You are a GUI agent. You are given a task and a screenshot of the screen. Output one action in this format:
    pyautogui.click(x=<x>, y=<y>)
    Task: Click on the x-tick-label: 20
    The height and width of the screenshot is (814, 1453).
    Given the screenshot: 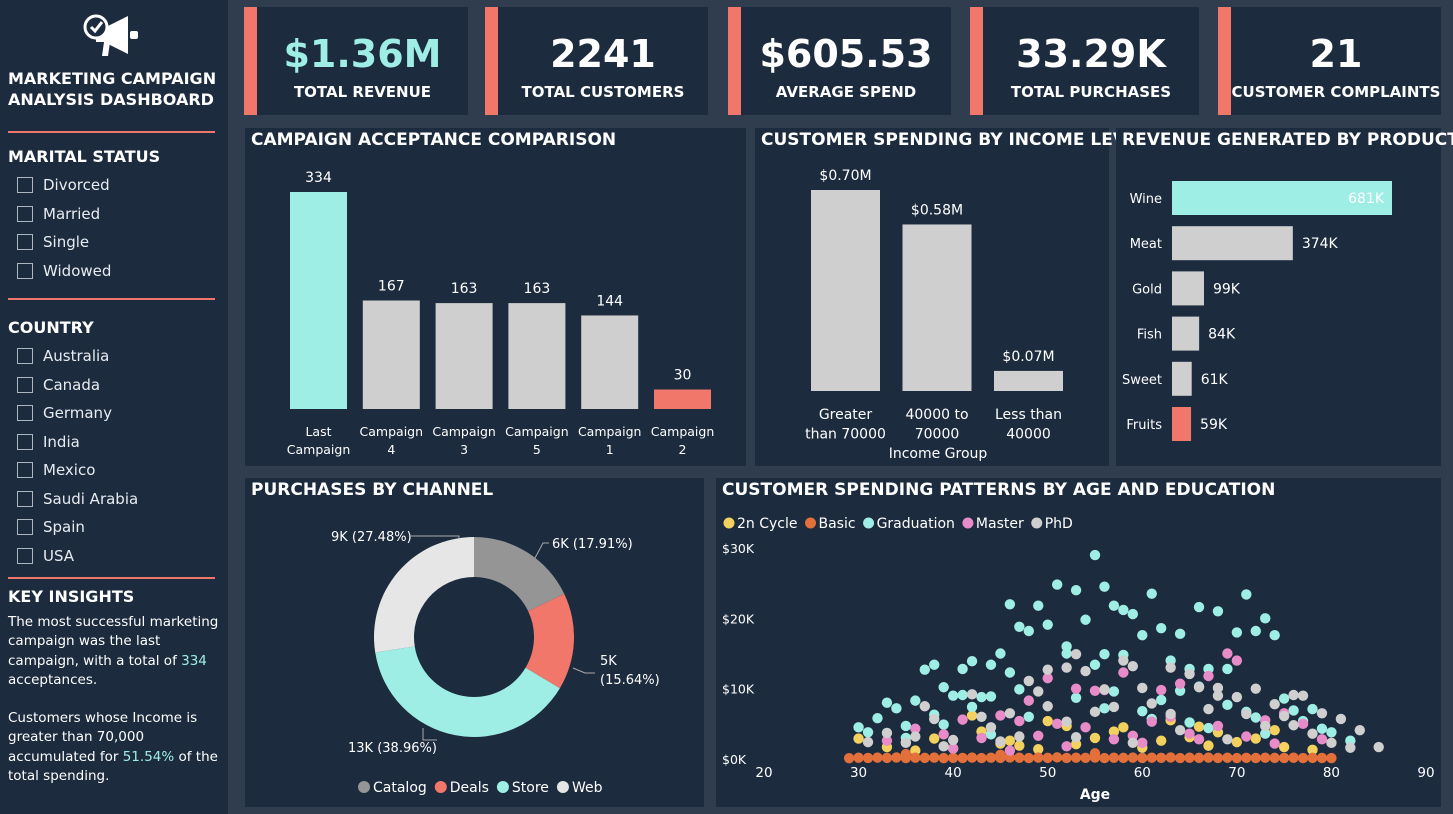 What is the action you would take?
    pyautogui.click(x=763, y=773)
    